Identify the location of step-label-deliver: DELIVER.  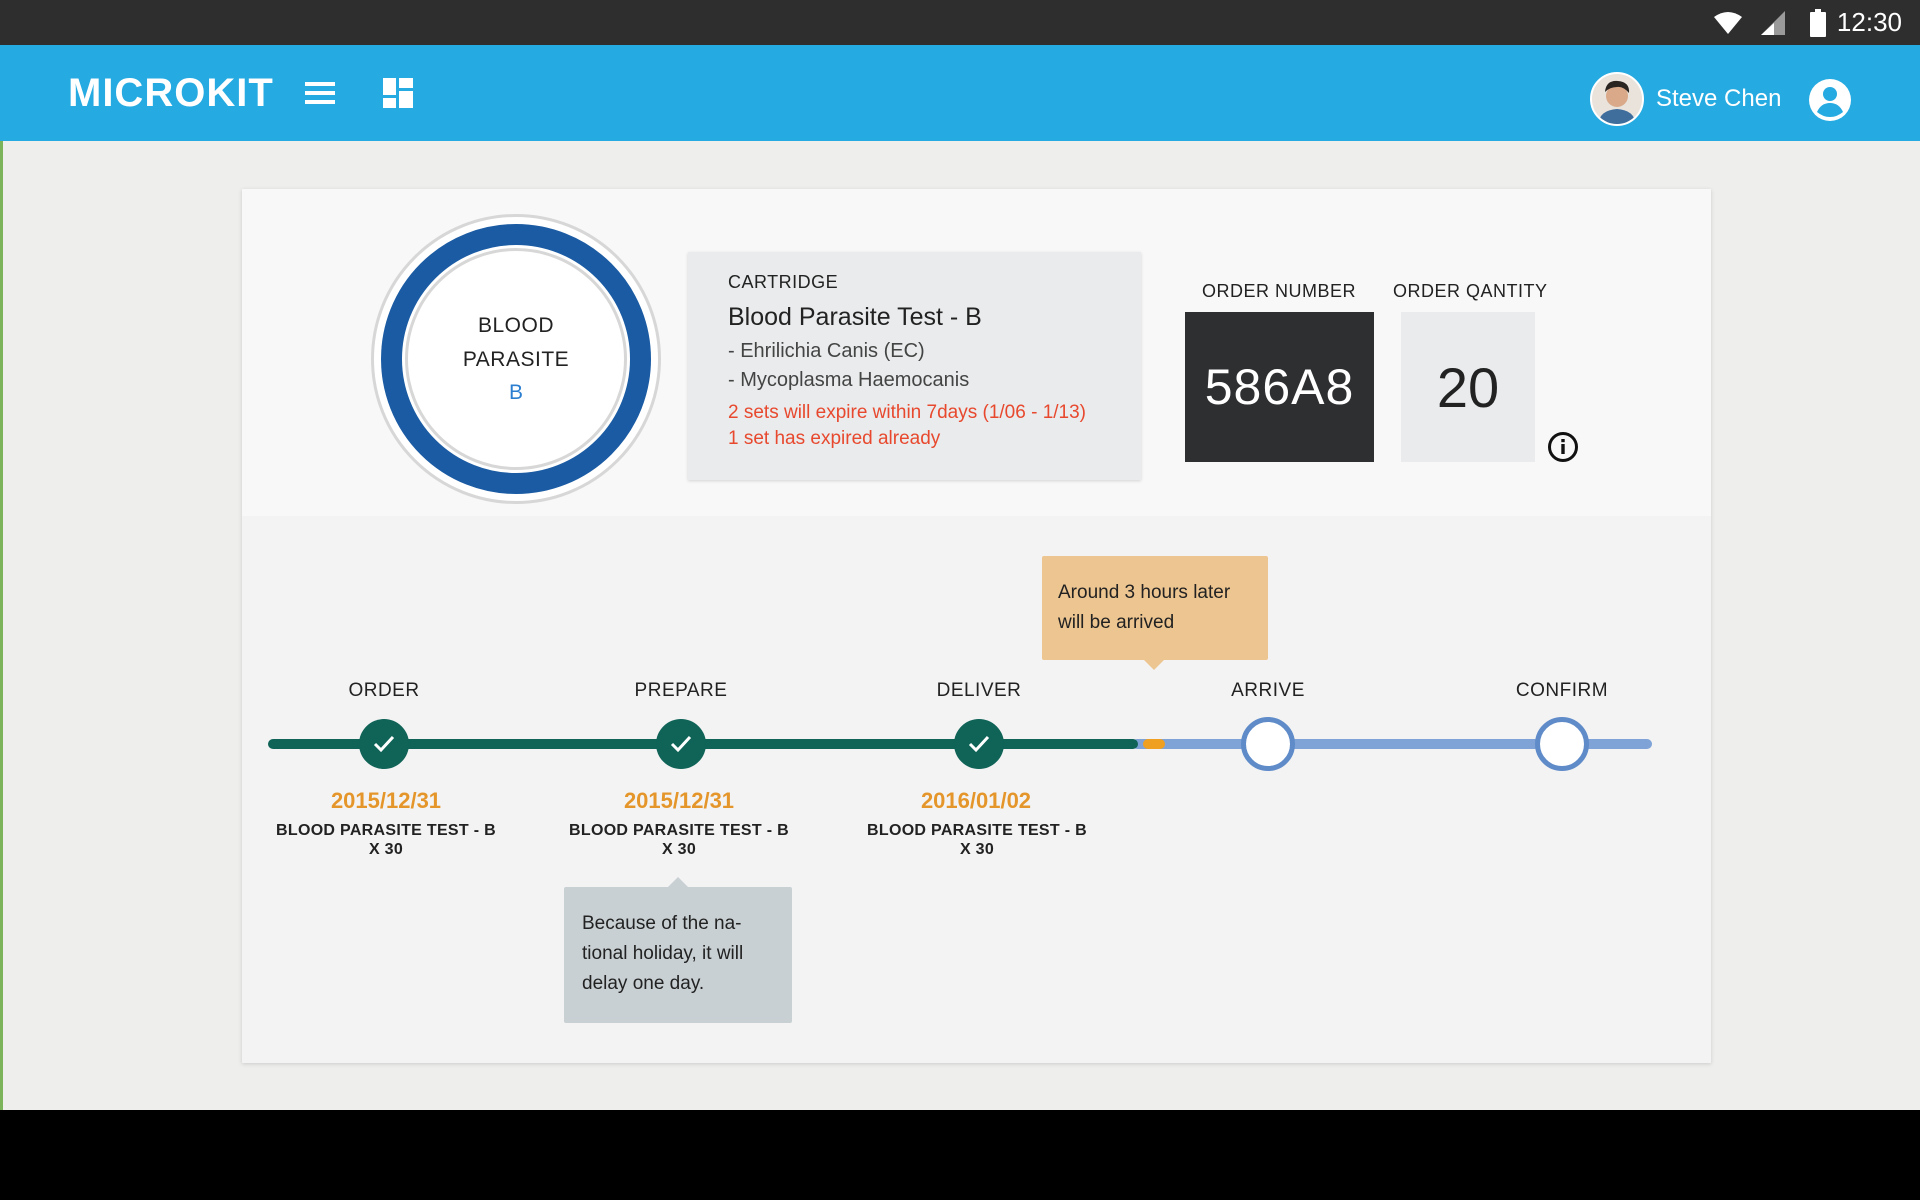
(979, 690).